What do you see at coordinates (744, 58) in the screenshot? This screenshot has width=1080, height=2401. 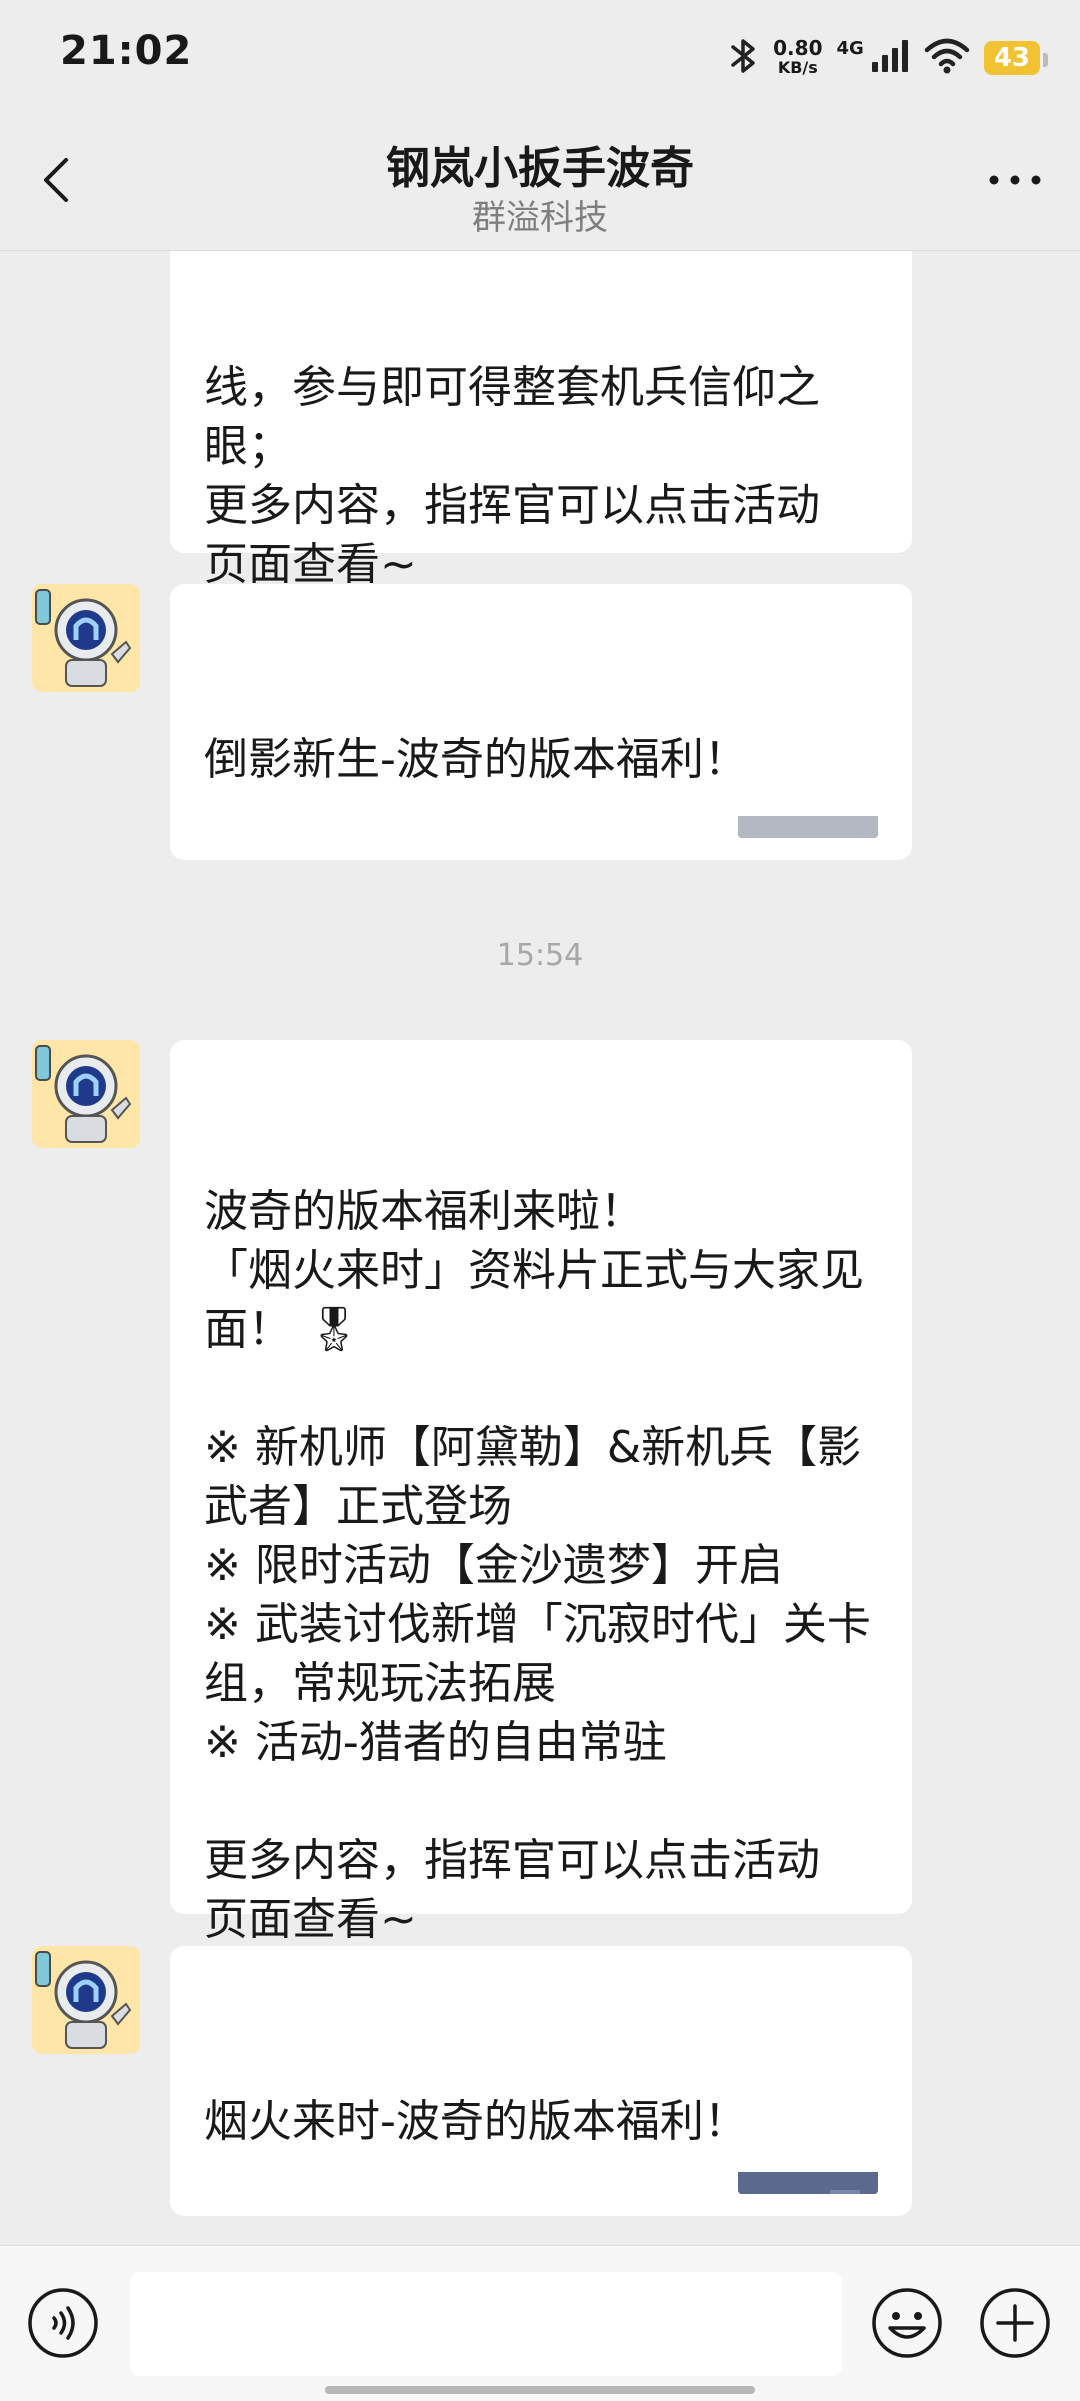 I see `bluetooth-icon` at bounding box center [744, 58].